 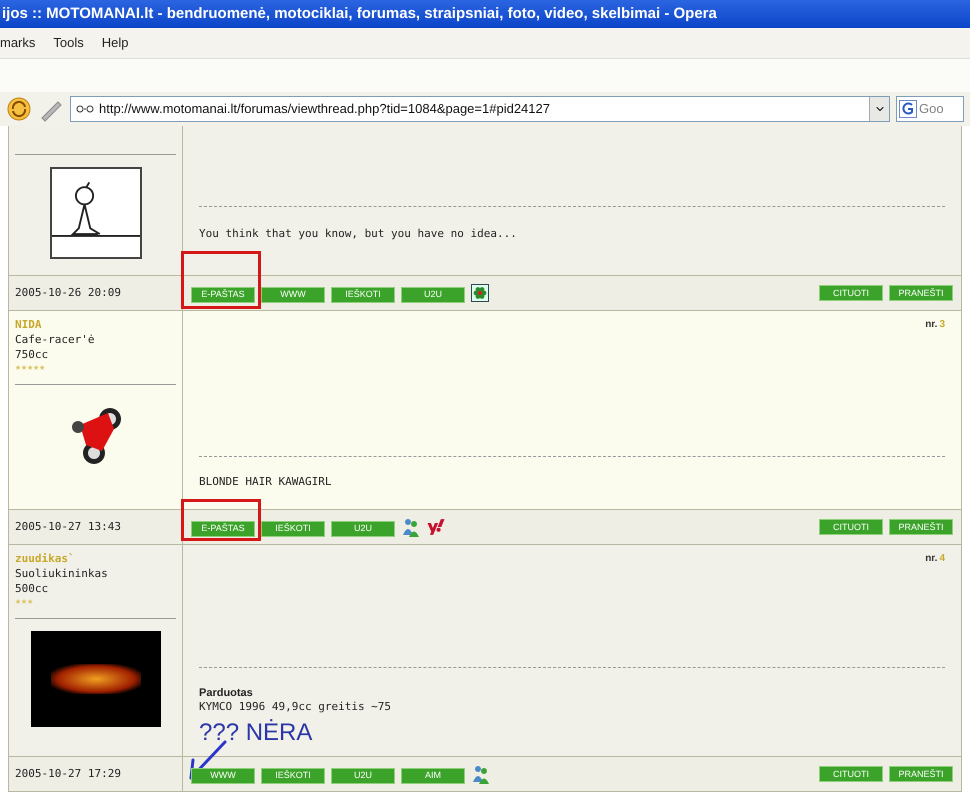 What do you see at coordinates (256, 733) in the screenshot?
I see `handwritten-note: ??? NĖRA` at bounding box center [256, 733].